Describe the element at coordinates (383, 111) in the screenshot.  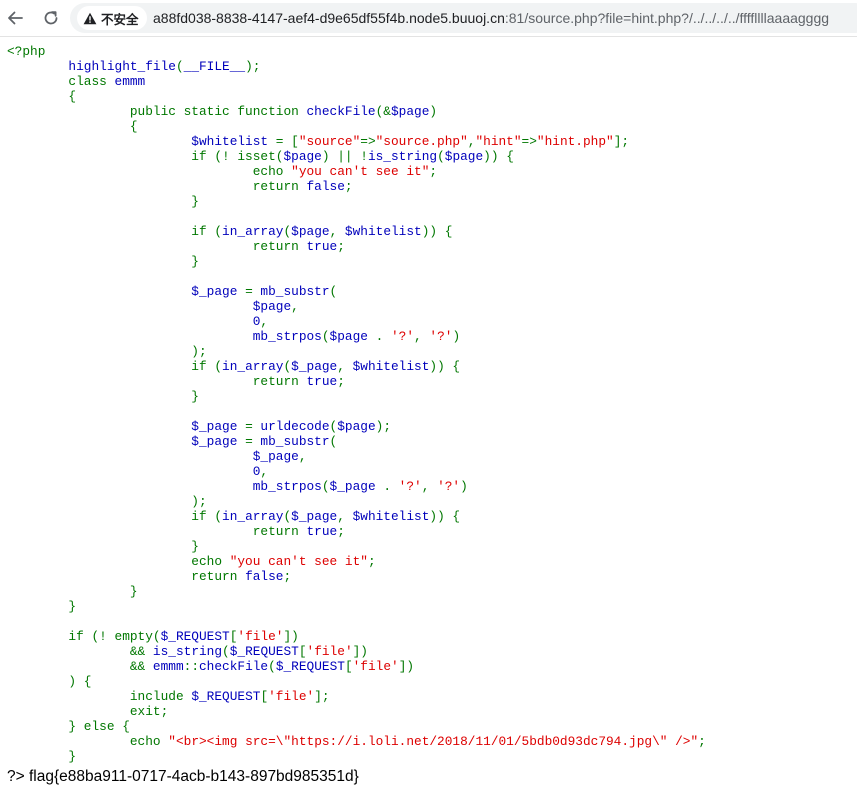
I see `code-token: (&` at that location.